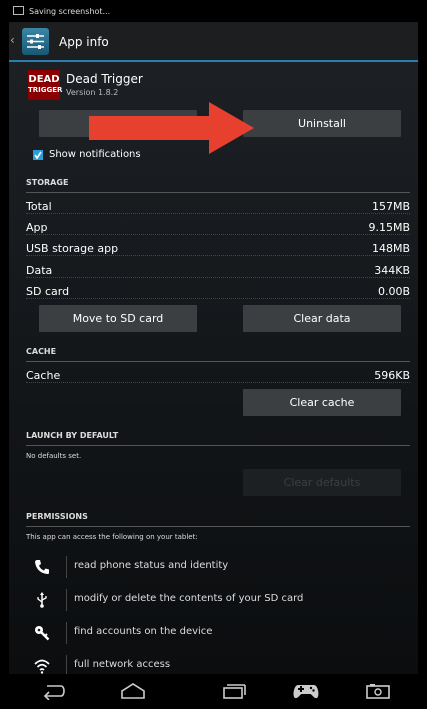  Describe the element at coordinates (133, 691) in the screenshot. I see `home-icon` at that location.